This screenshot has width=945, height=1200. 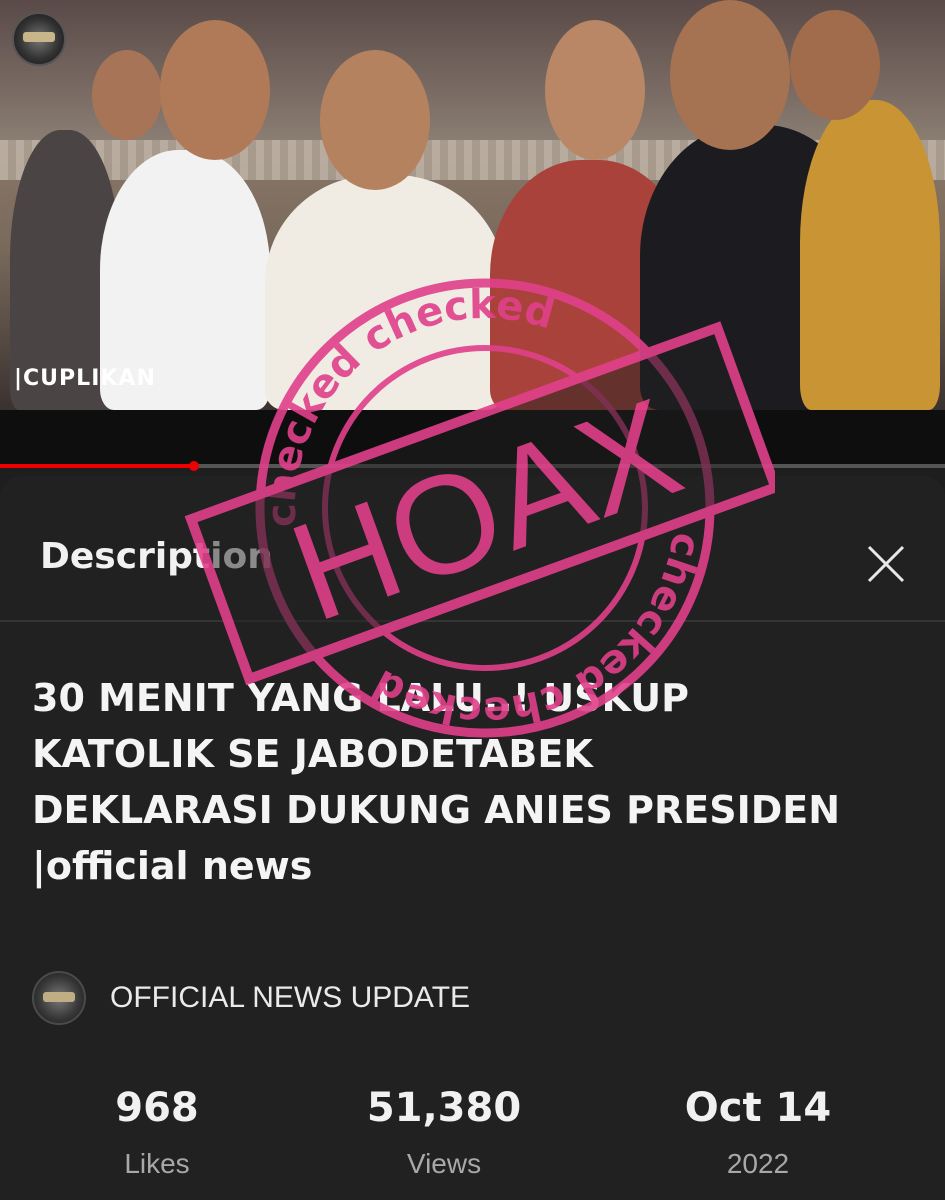 What do you see at coordinates (59, 998) in the screenshot?
I see `channel-avatar` at bounding box center [59, 998].